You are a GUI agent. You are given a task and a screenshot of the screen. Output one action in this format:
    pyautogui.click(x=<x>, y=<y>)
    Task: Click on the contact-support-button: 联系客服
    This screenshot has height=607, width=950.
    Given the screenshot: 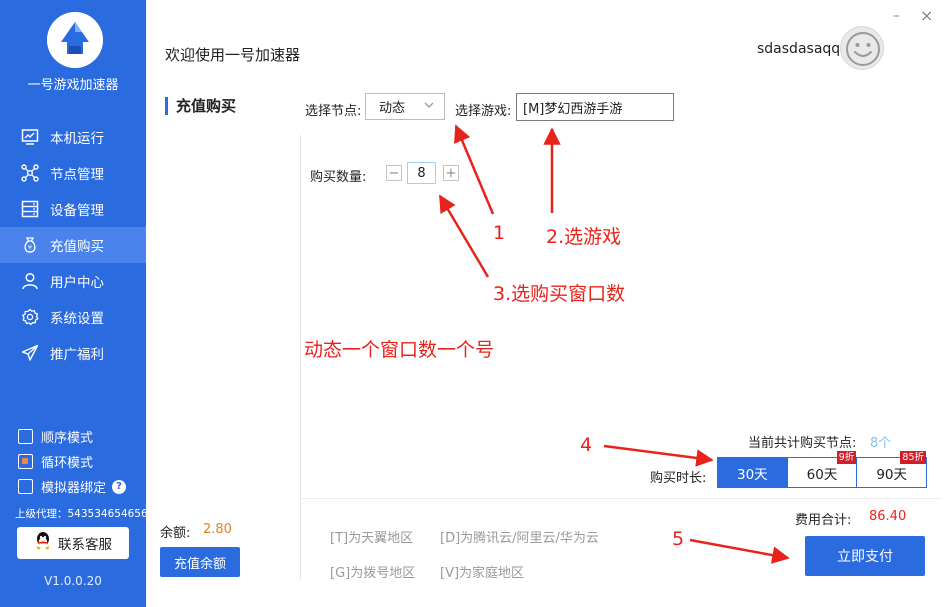 What is the action you would take?
    pyautogui.click(x=73, y=543)
    